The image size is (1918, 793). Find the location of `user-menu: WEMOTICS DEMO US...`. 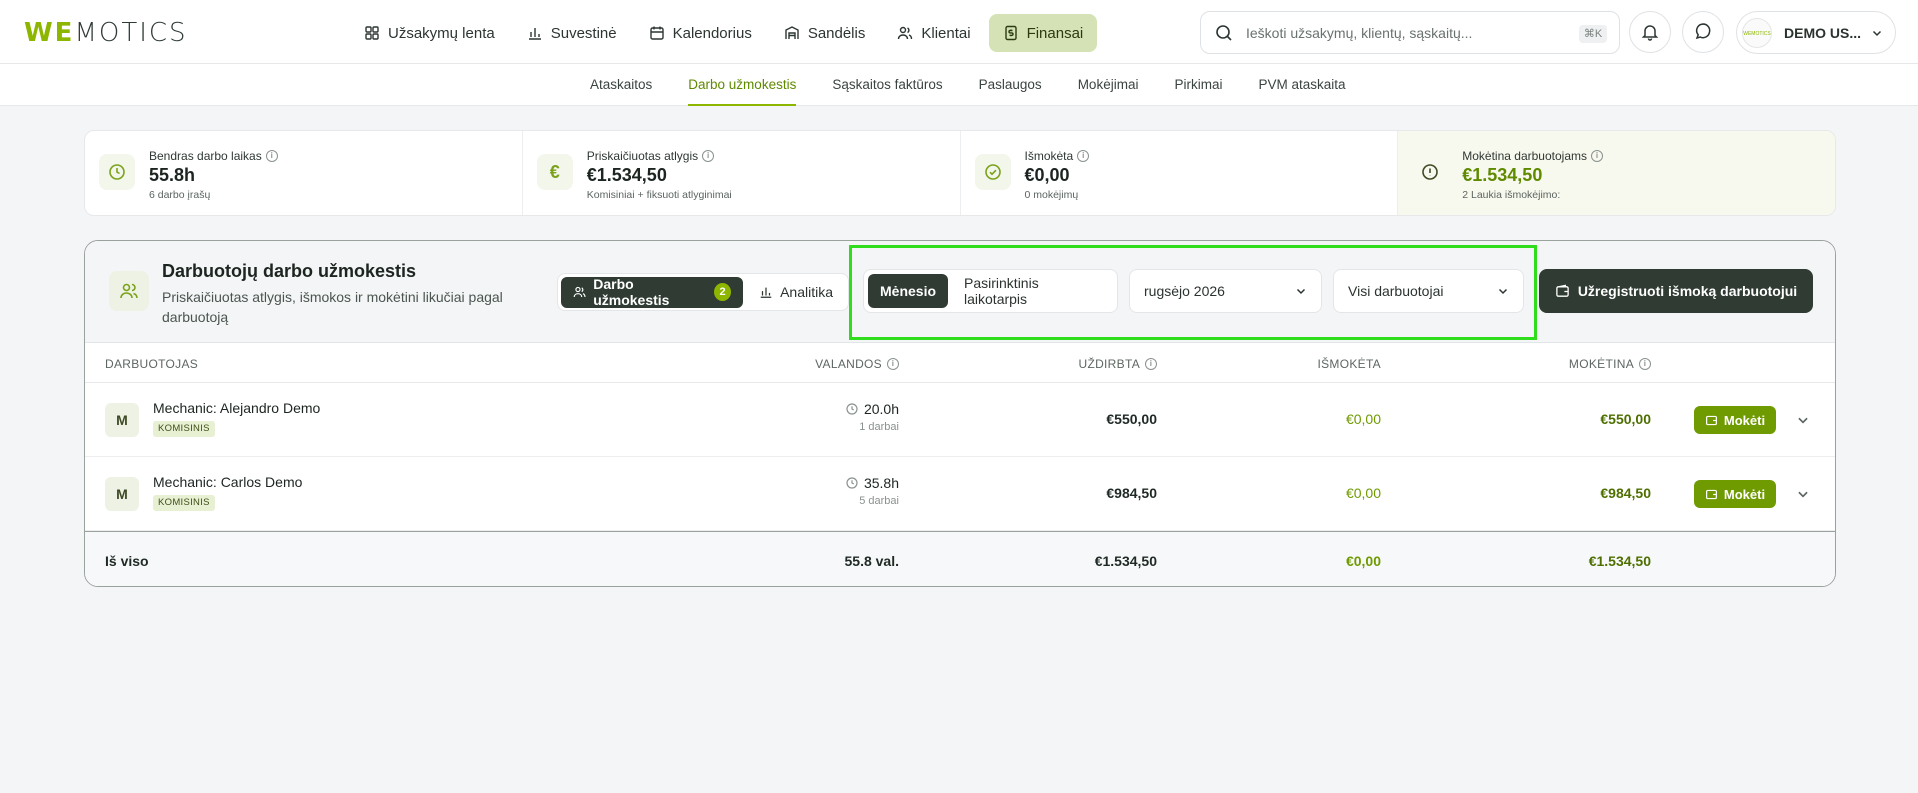

user-menu: WEMOTICS DEMO US... is located at coordinates (1816, 32).